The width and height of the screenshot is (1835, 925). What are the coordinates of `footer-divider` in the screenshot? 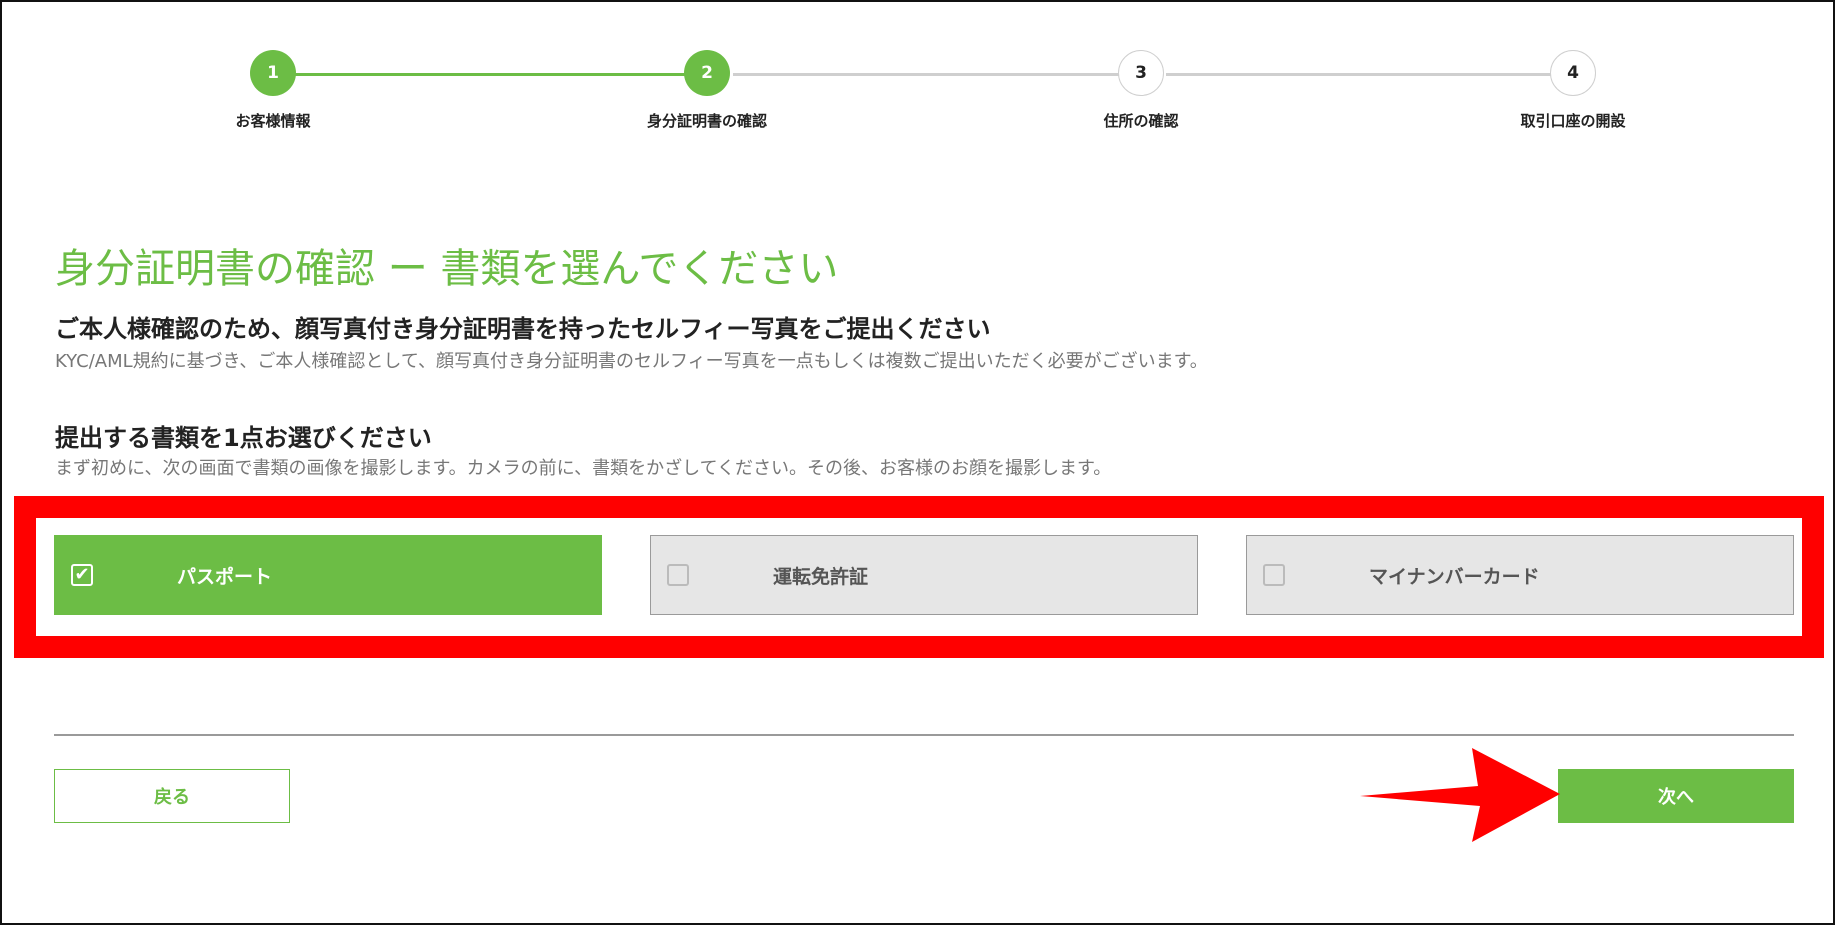 It's located at (924, 735).